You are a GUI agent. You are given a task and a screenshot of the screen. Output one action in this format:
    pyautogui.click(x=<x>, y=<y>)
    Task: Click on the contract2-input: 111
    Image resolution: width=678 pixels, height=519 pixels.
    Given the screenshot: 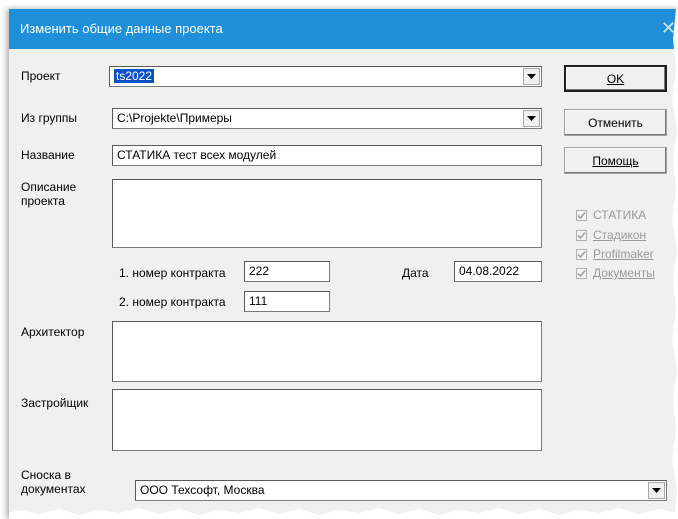 What is the action you would take?
    pyautogui.click(x=287, y=301)
    